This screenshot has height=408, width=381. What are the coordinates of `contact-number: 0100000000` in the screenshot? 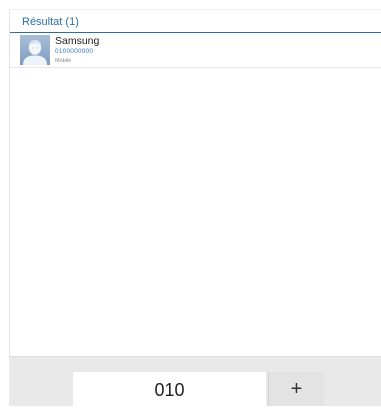 It's located at (74, 51).